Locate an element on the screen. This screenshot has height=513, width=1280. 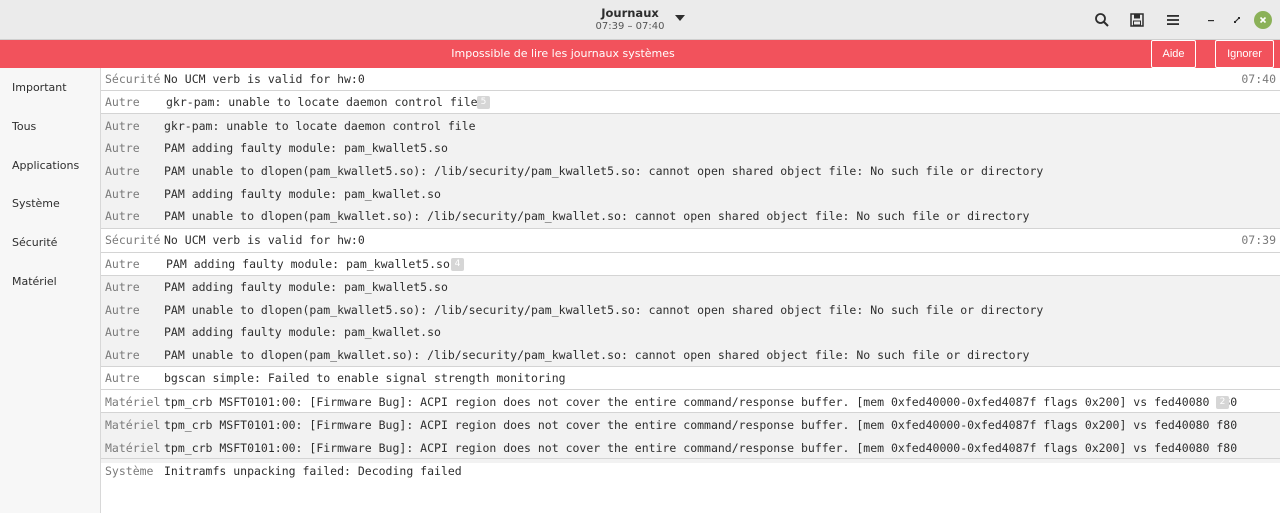
close-icon is located at coordinates (1263, 20).